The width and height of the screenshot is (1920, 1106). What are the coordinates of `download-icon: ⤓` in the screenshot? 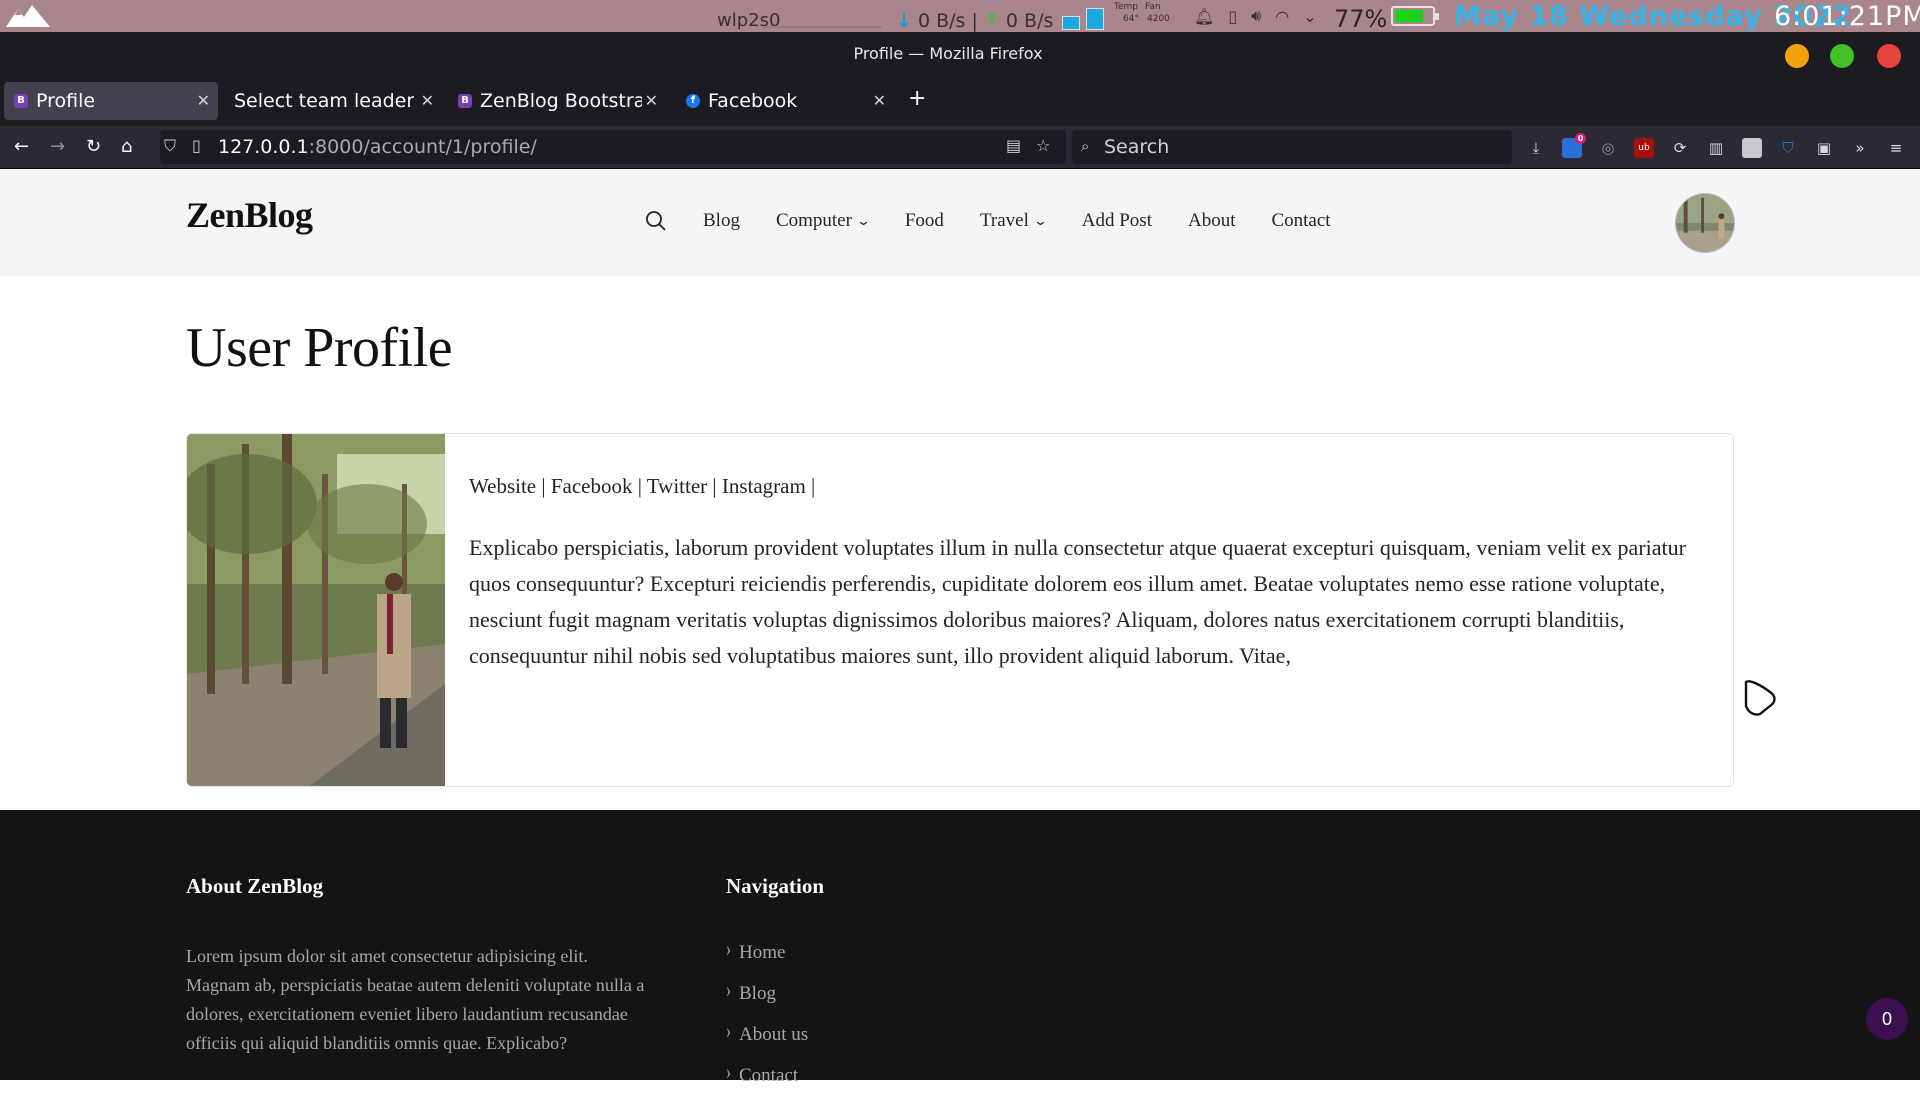 It's located at (1536, 148).